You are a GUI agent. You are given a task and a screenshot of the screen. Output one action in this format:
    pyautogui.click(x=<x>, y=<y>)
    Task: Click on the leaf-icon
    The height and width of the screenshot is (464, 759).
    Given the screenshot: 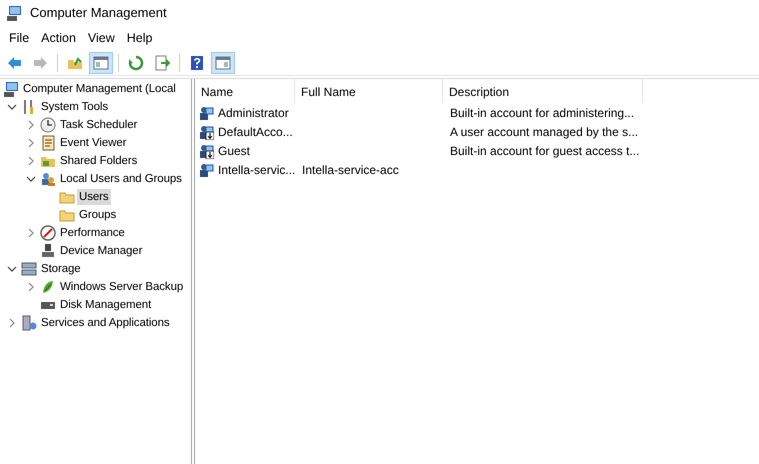 What is the action you would take?
    pyautogui.click(x=48, y=287)
    